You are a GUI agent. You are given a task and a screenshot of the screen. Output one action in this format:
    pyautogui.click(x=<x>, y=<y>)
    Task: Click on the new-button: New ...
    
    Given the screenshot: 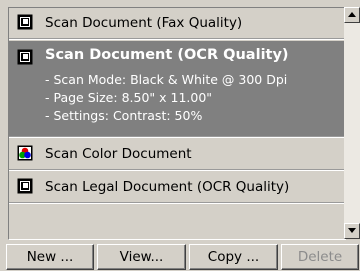 What is the action you would take?
    pyautogui.click(x=50, y=257)
    